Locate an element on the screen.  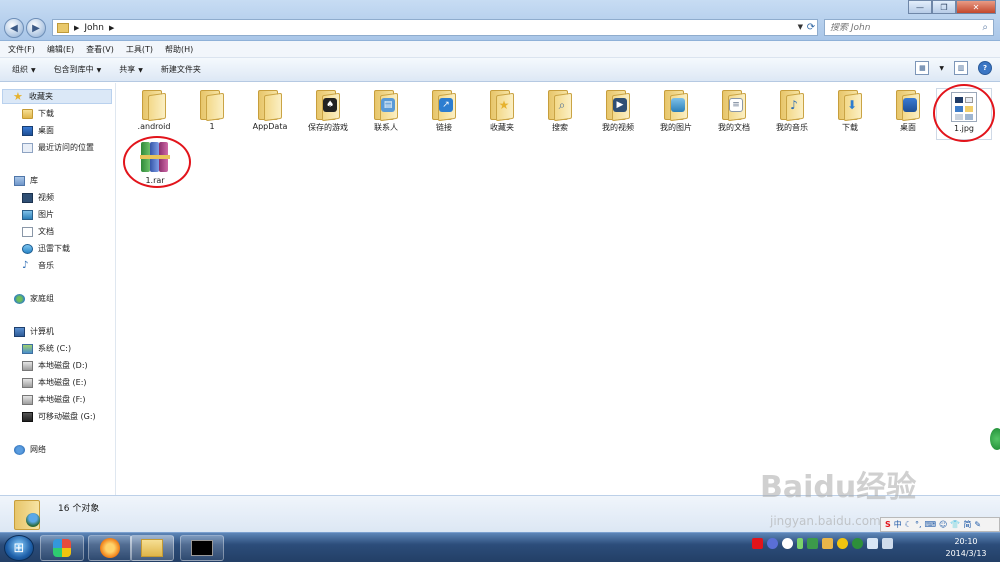
ime-mode-chinese: 中 is located at coordinates (898, 524).